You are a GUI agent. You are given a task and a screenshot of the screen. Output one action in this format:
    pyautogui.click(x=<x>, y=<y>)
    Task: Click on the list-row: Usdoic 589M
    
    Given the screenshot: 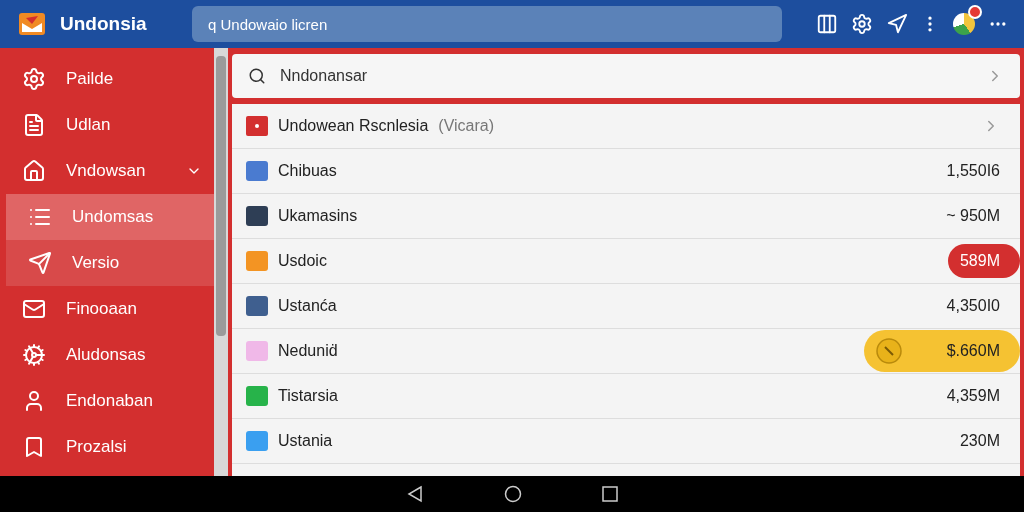 What is the action you would take?
    pyautogui.click(x=626, y=261)
    